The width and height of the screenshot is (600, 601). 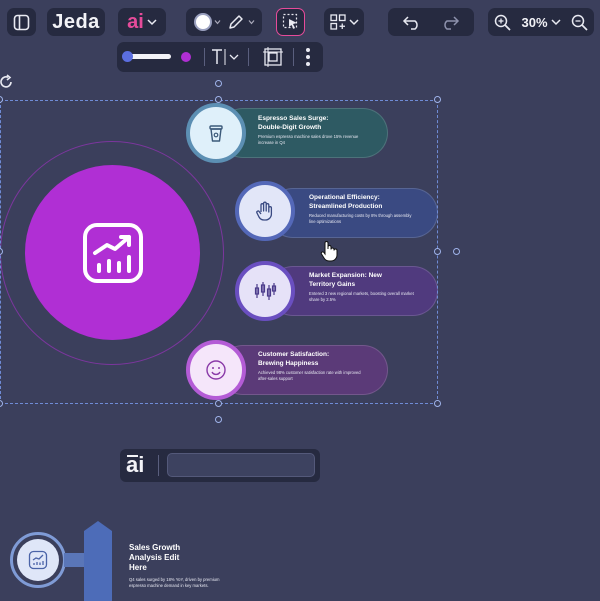 I want to click on context-toolbar, so click(x=220, y=57).